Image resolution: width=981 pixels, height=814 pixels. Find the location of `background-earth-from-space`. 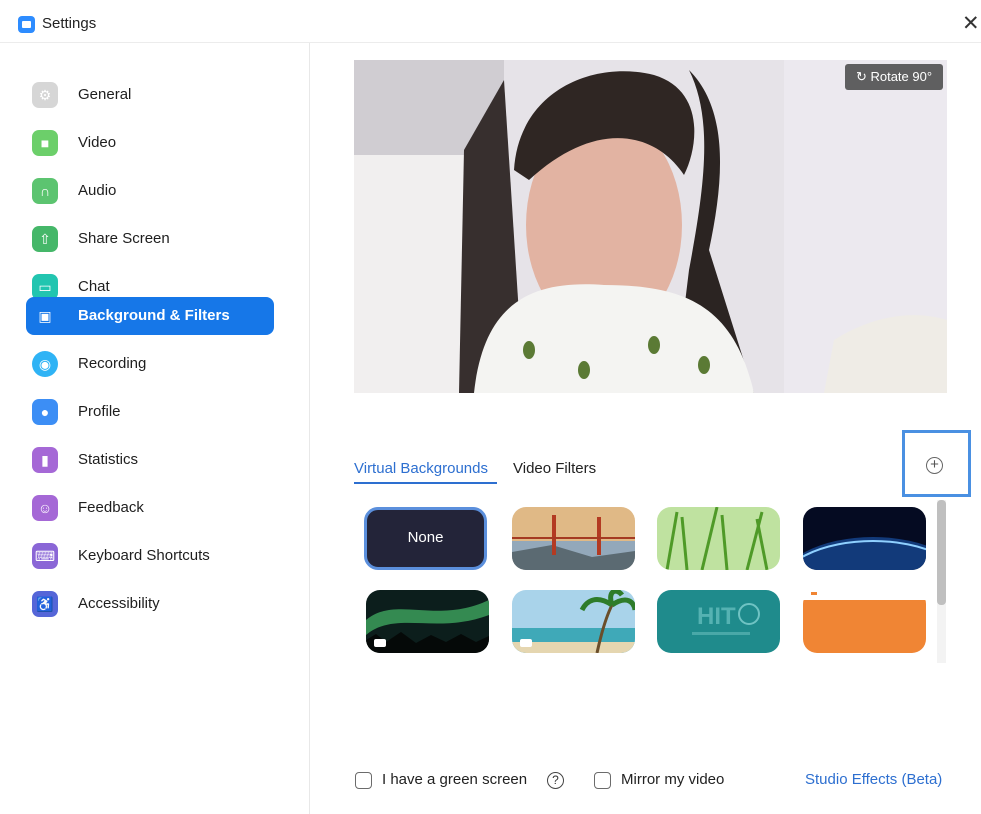

background-earth-from-space is located at coordinates (864, 538).